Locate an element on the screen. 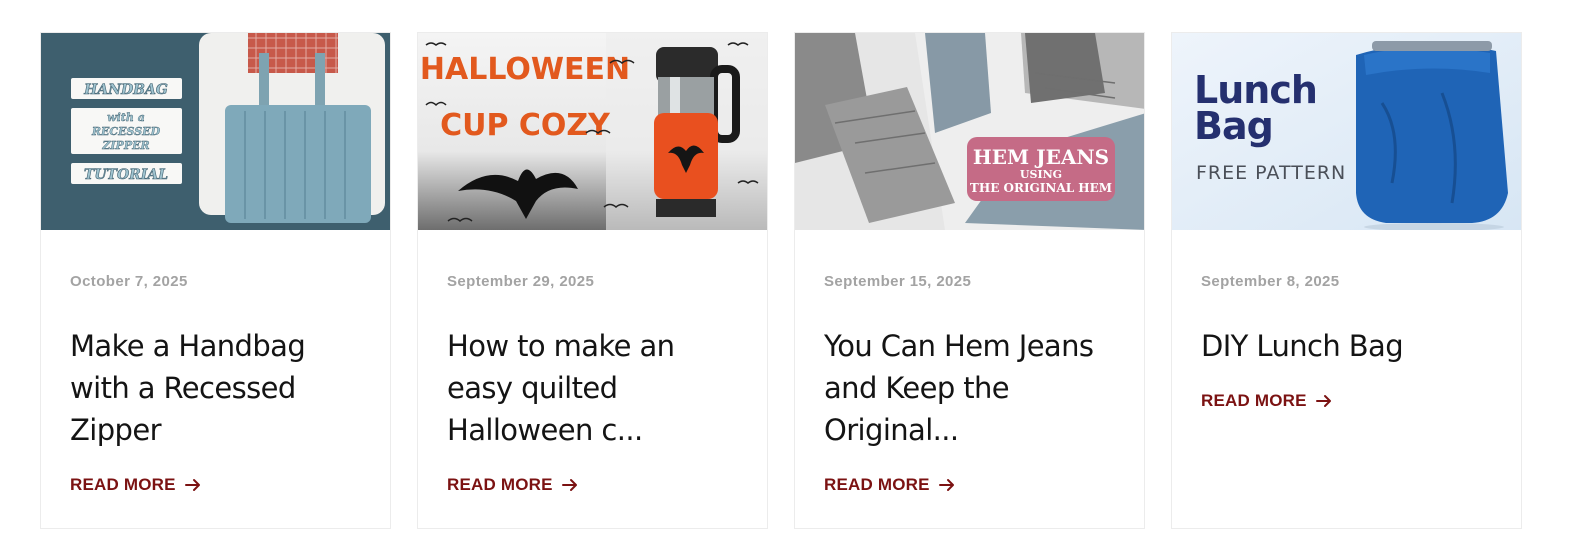 The image size is (1585, 550). svg-text: Bag is located at coordinates (1233, 126).